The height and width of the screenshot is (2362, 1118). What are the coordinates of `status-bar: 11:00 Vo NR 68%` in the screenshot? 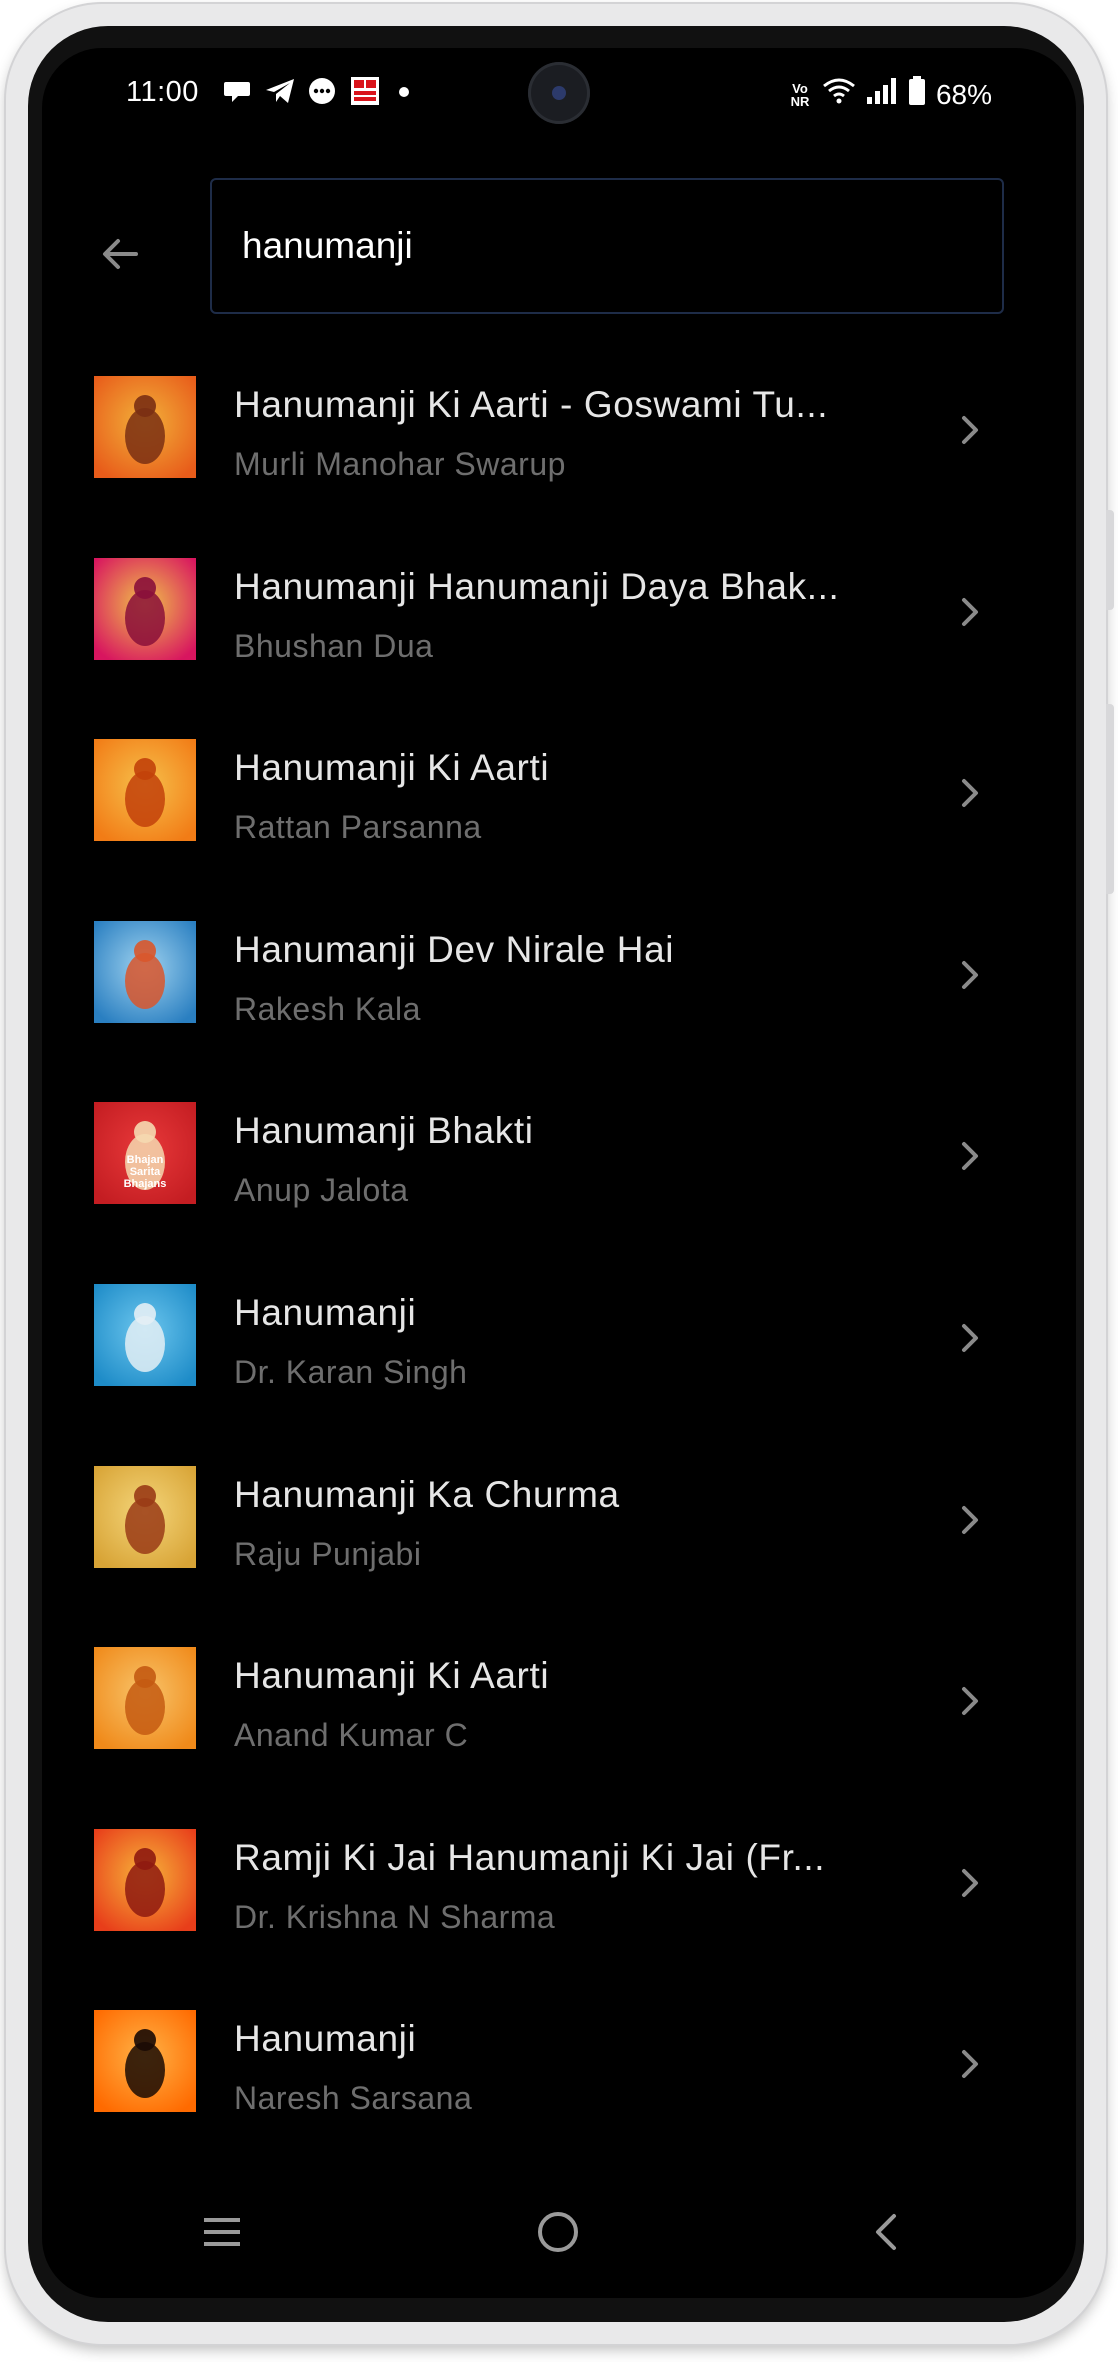 It's located at (559, 91).